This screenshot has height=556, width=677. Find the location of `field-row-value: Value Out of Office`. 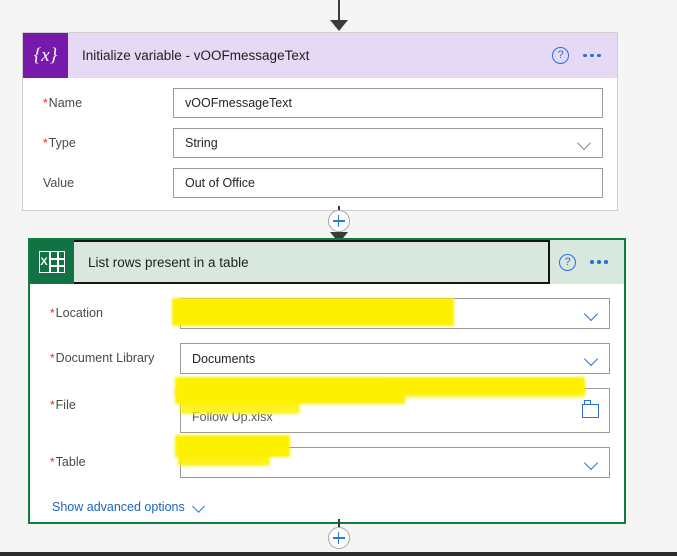

field-row-value: Value Out of Office is located at coordinates (320, 183).